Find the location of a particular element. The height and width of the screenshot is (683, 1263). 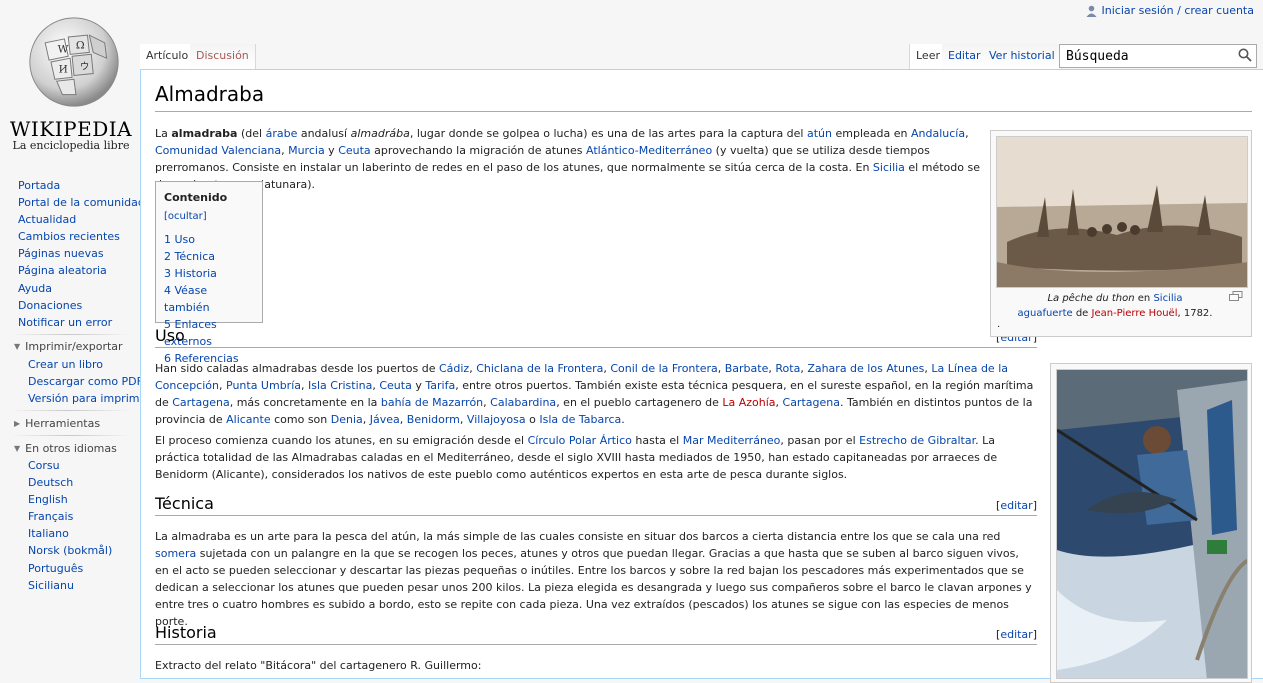

toc-item: 2 Técnica is located at coordinates (189, 256).